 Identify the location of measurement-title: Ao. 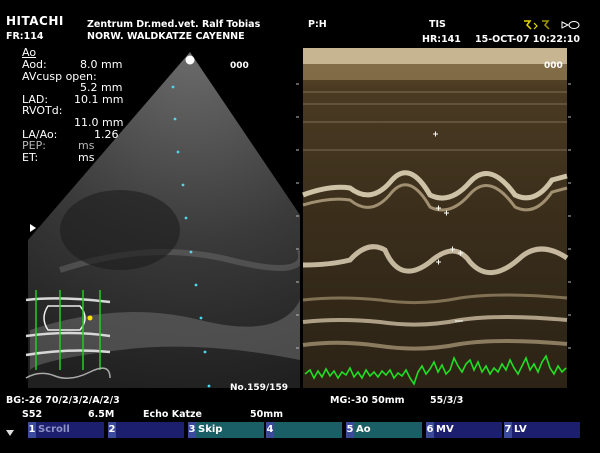
(29, 52).